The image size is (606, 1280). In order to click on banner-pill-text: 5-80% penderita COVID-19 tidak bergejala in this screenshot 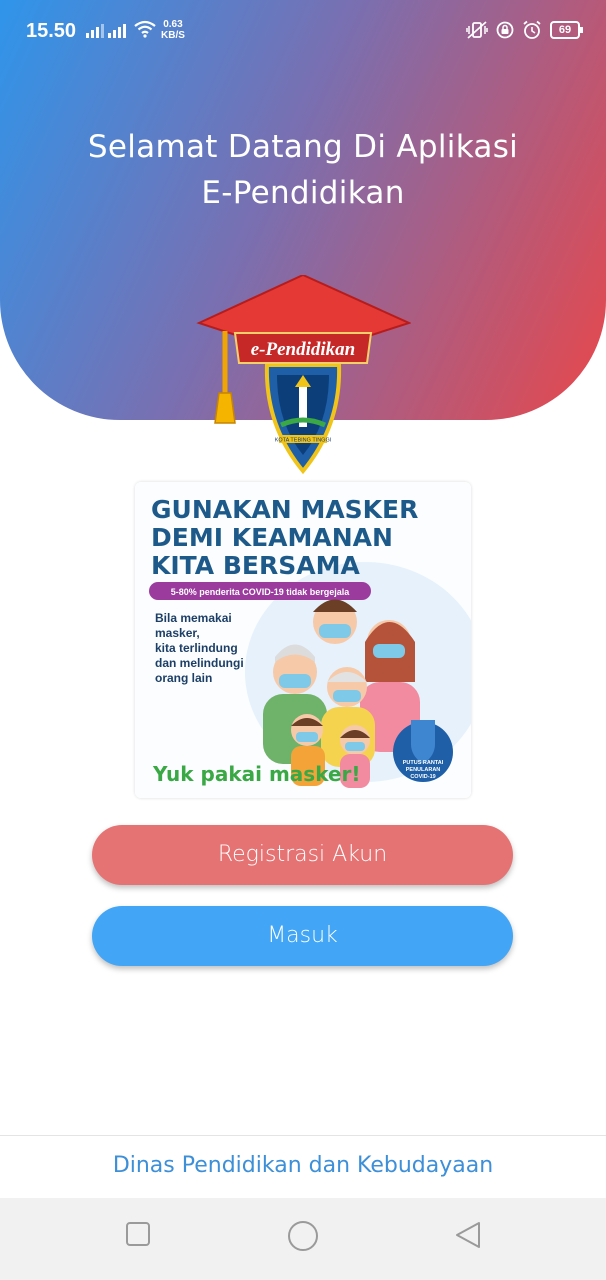, I will do `click(261, 592)`.